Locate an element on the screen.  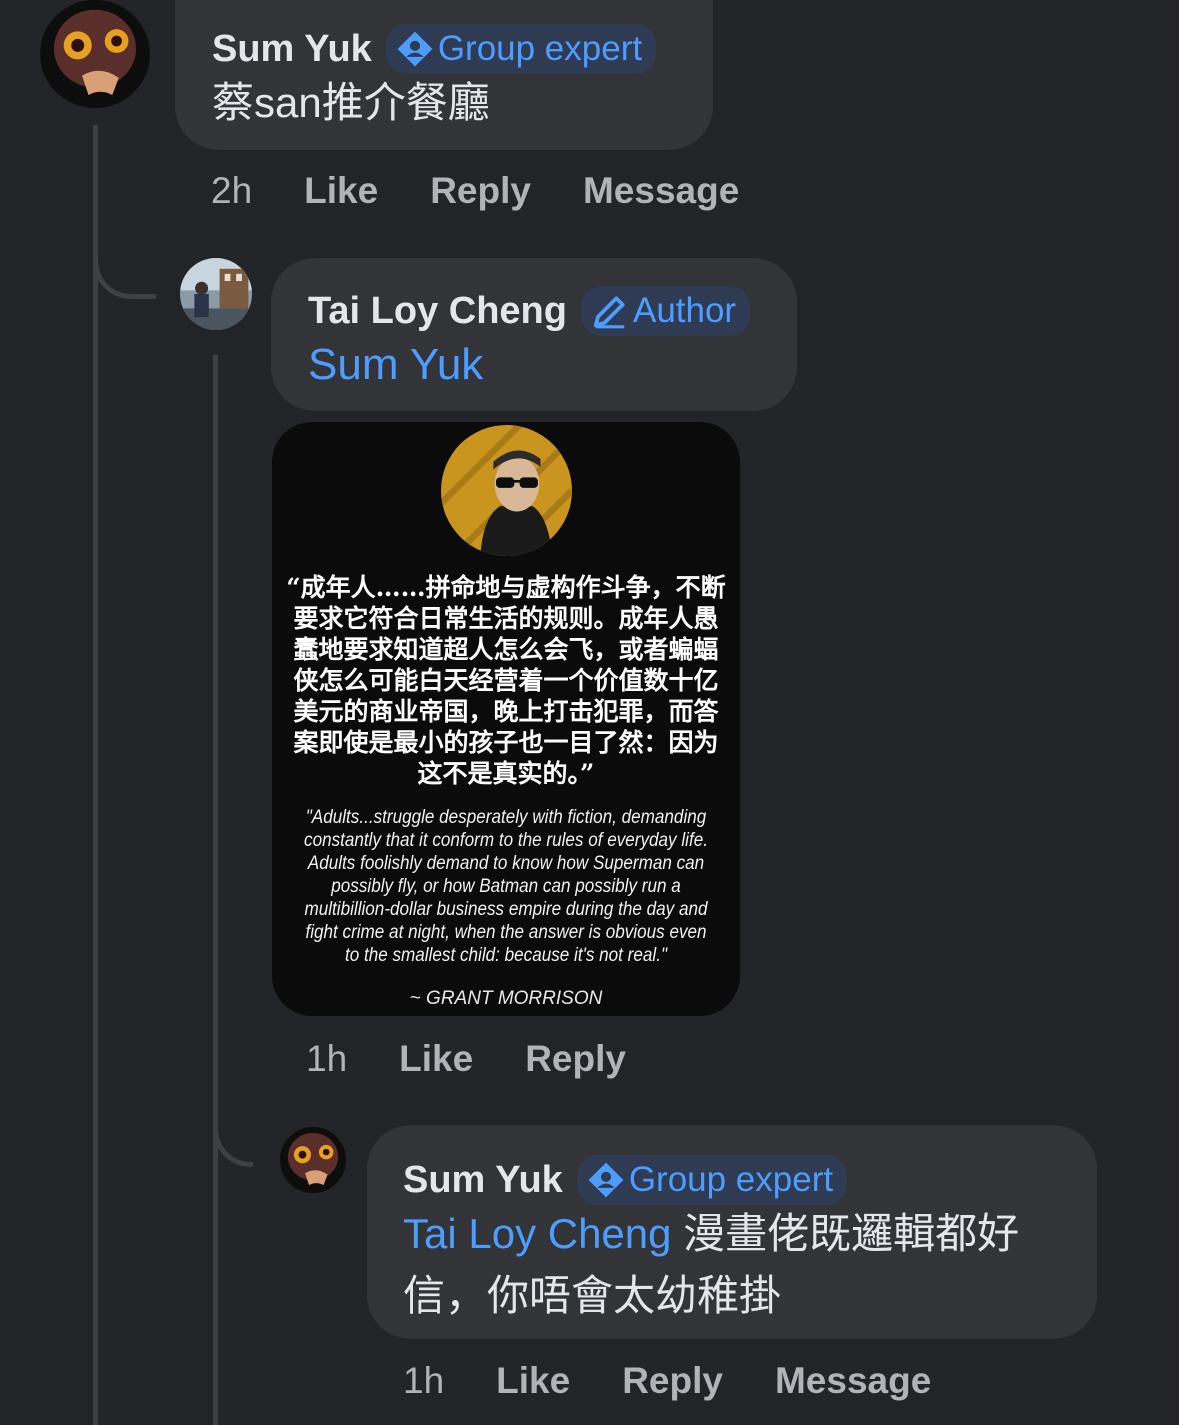
avatar-tai-loy-cheng is located at coordinates (216, 294).